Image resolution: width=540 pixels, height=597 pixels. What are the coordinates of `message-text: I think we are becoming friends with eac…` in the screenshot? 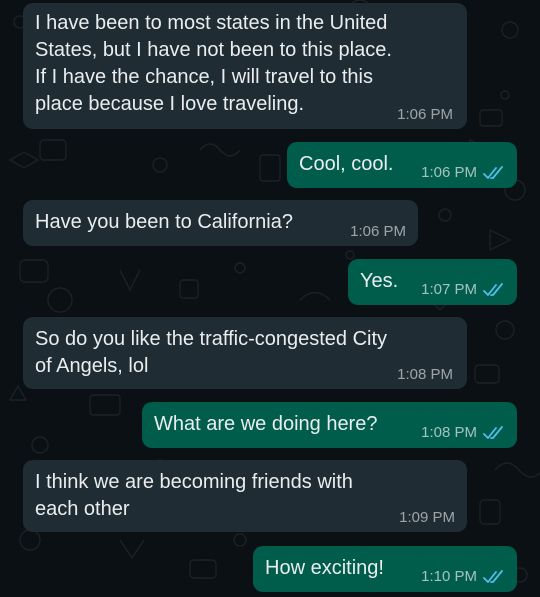 It's located at (194, 495).